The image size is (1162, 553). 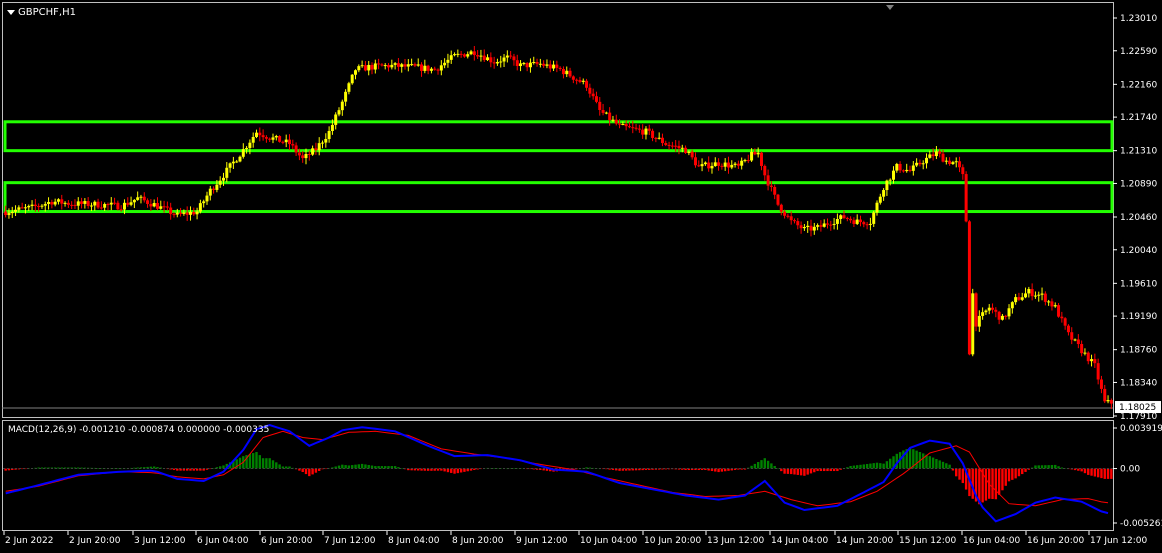 What do you see at coordinates (608, 541) in the screenshot?
I see `time-tick-label: 10 Jun 04:00` at bounding box center [608, 541].